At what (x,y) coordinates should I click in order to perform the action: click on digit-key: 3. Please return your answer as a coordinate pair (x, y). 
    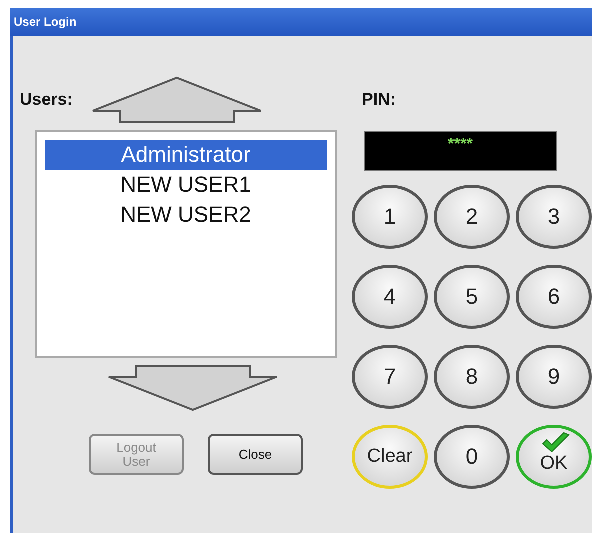
    Looking at the image, I should click on (554, 217).